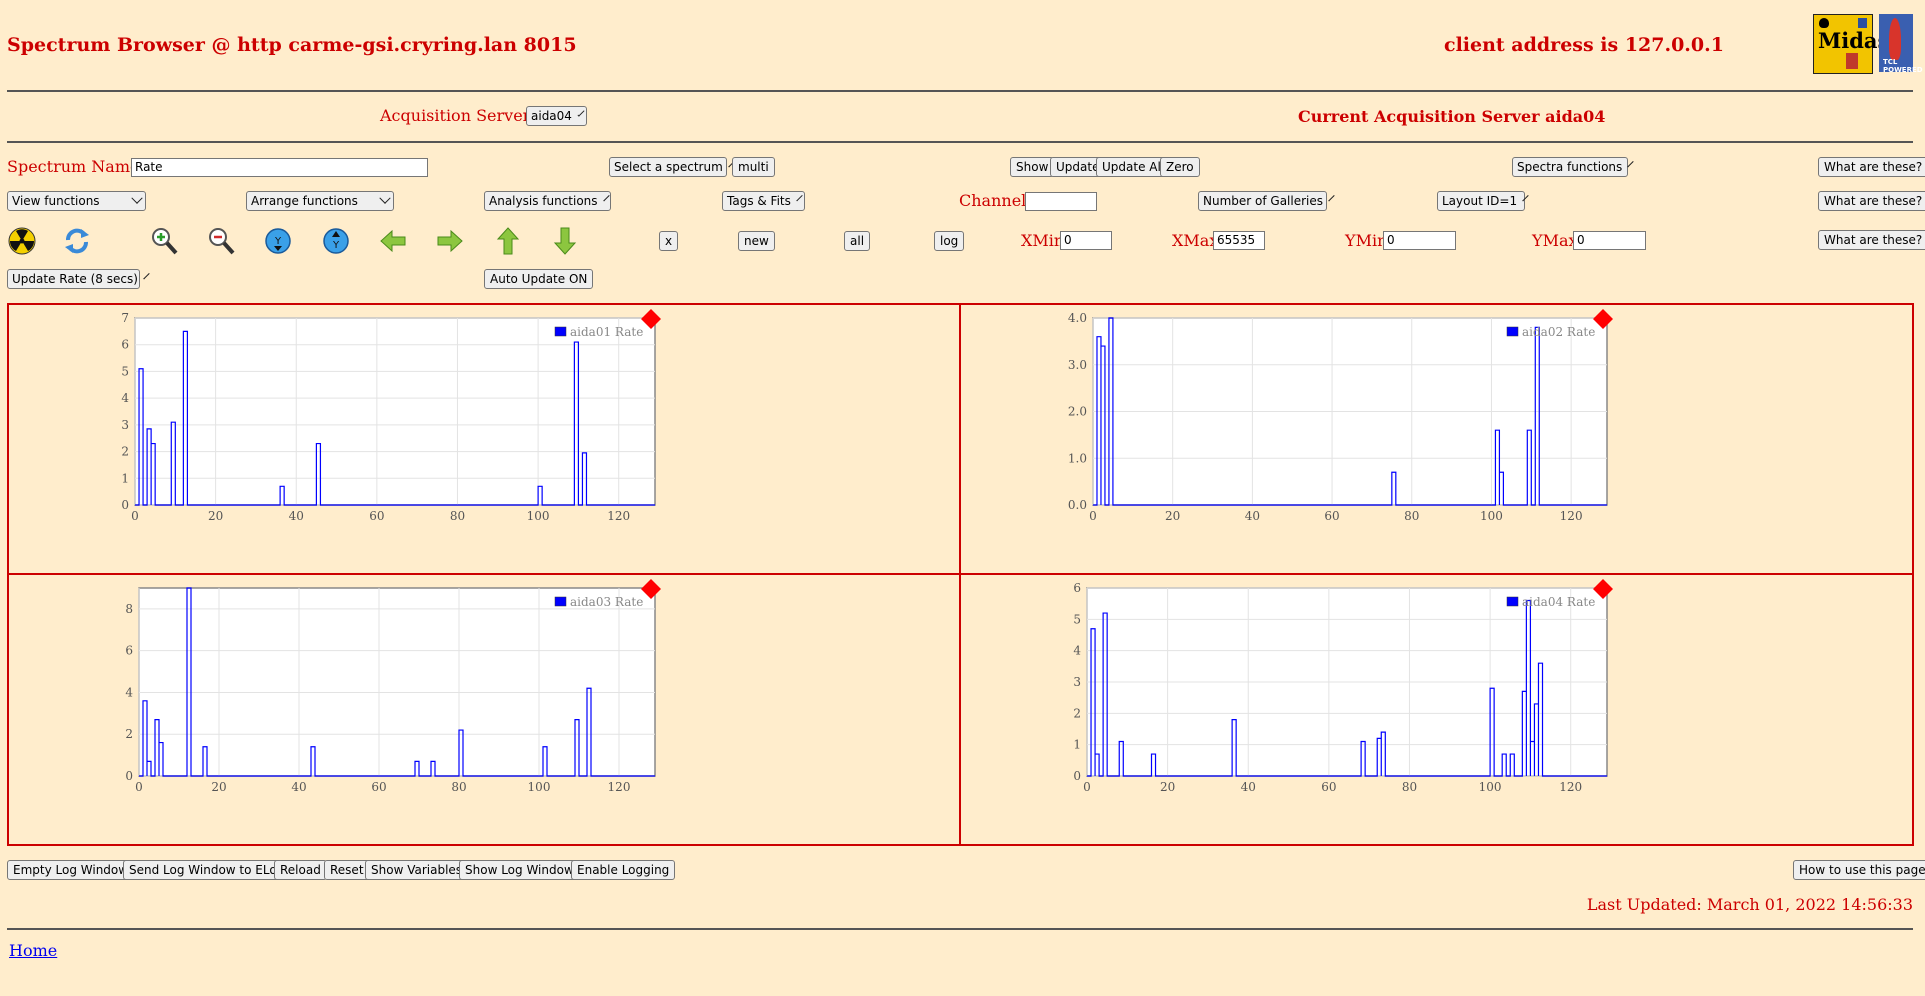 The width and height of the screenshot is (1925, 996). I want to click on arrange-functions-value: Arrange functions, so click(304, 201).